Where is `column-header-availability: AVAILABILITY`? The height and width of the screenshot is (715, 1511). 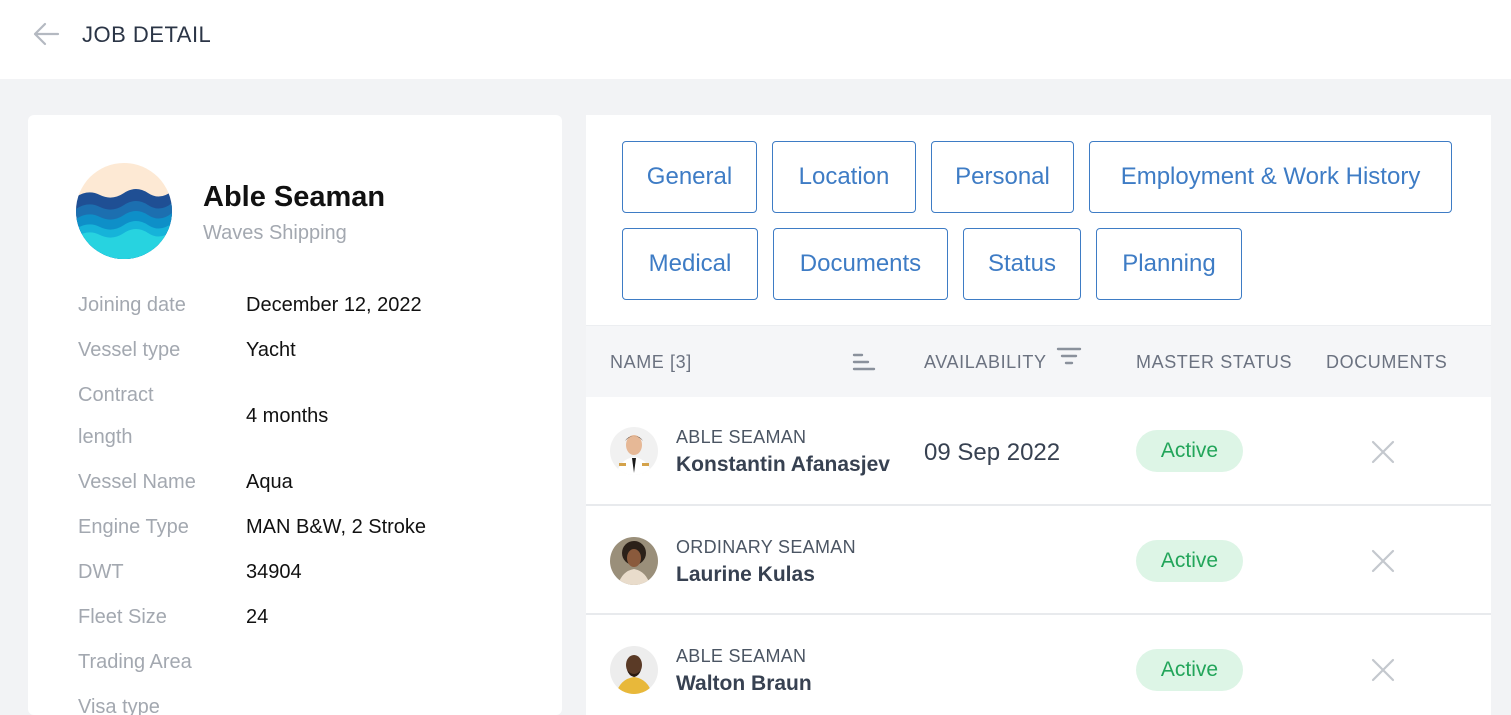 column-header-availability: AVAILABILITY is located at coordinates (985, 362).